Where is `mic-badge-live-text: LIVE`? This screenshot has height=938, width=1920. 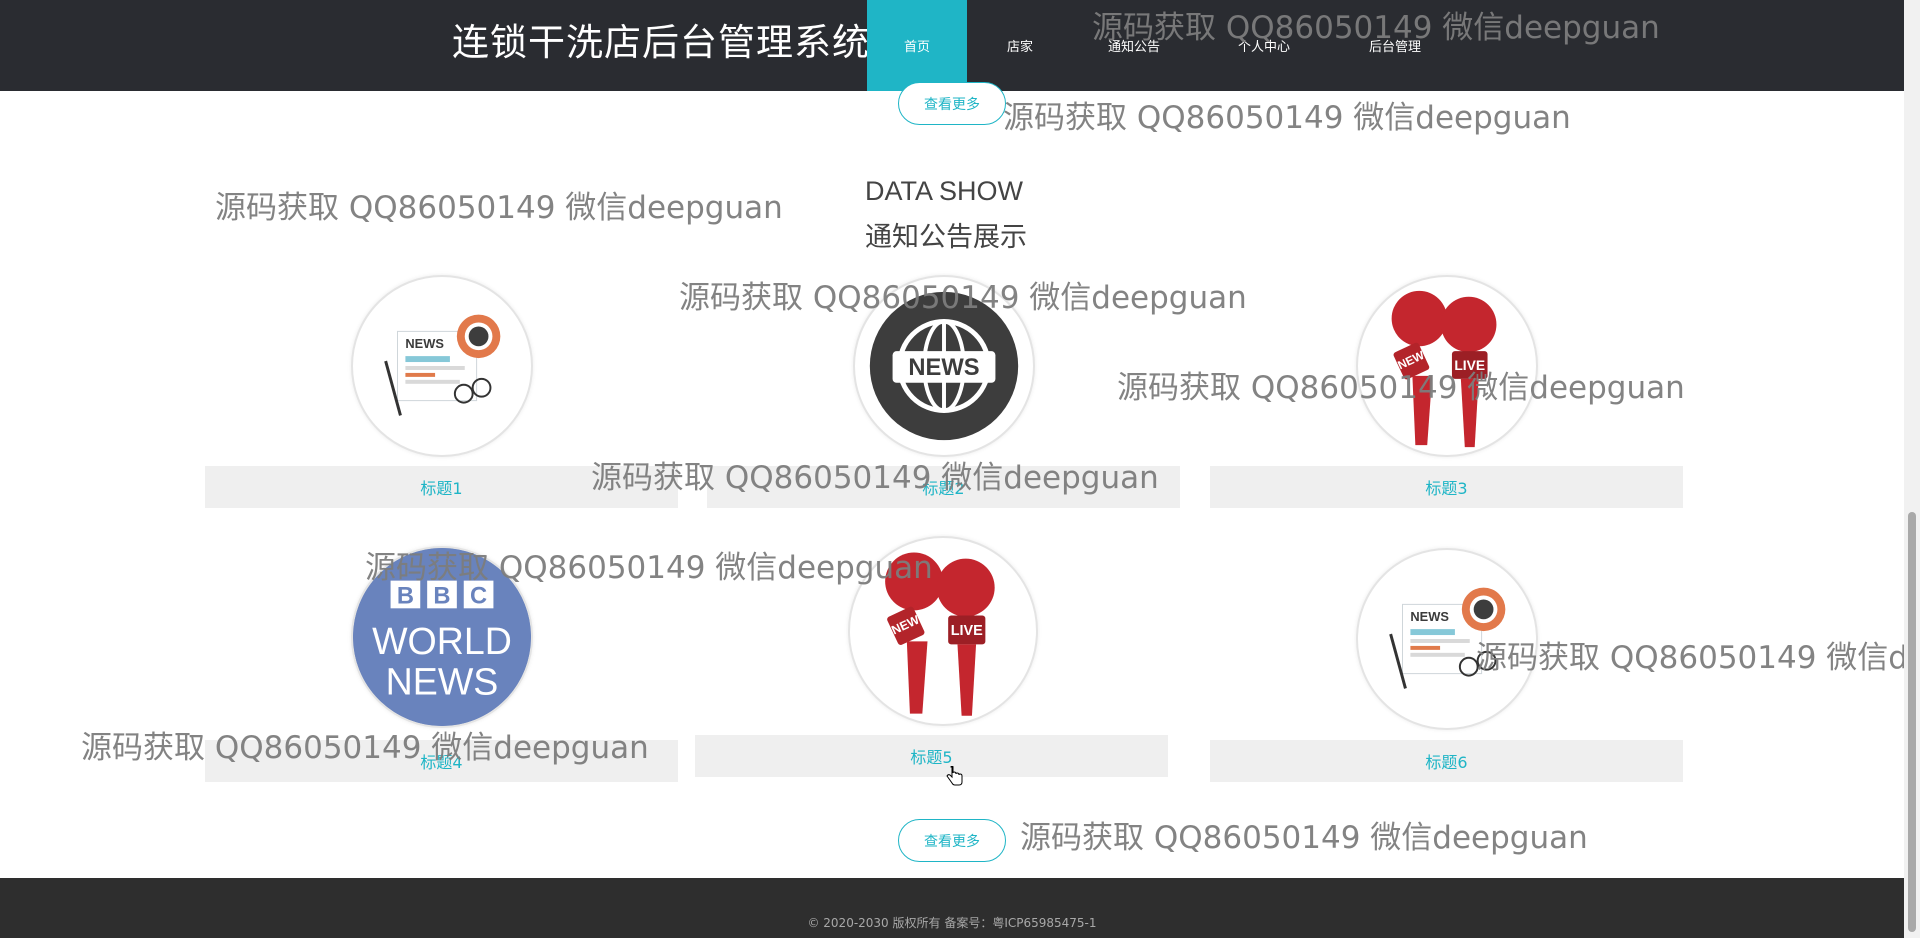 mic-badge-live-text: LIVE is located at coordinates (967, 631).